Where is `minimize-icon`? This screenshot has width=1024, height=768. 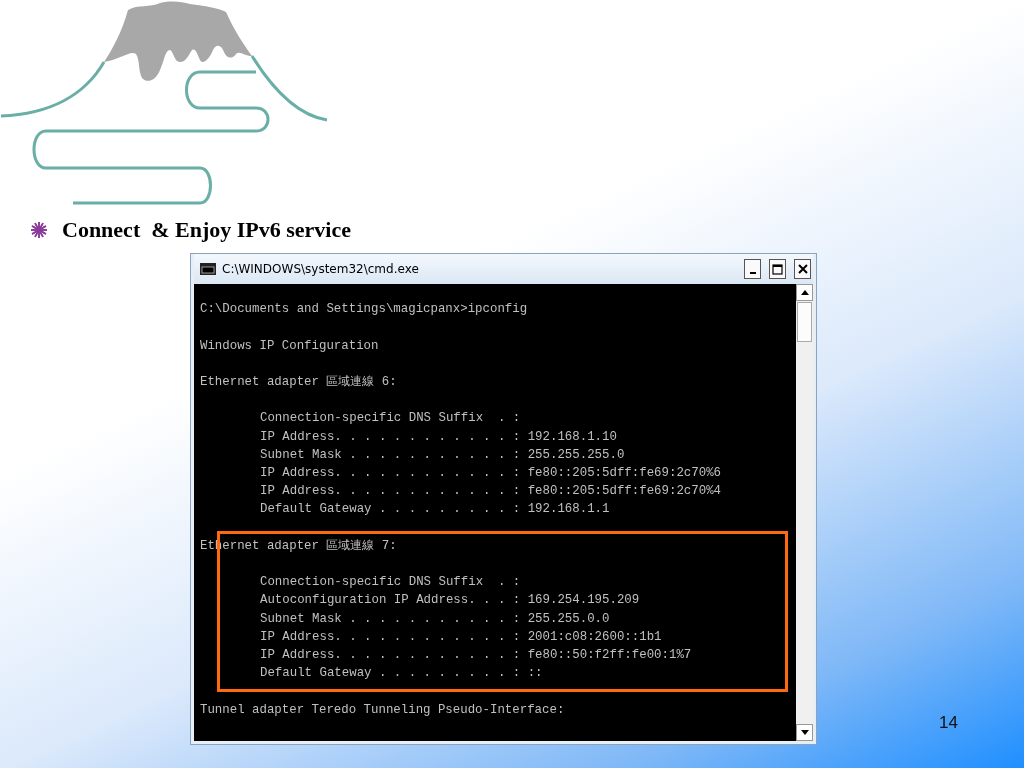
minimize-icon is located at coordinates (752, 273).